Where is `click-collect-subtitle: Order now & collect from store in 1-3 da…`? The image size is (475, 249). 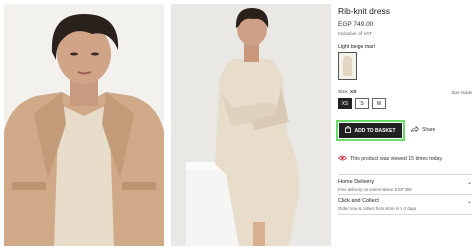
click-collect-subtitle: Order now & collect from store in 1-3 da… is located at coordinates (377, 208).